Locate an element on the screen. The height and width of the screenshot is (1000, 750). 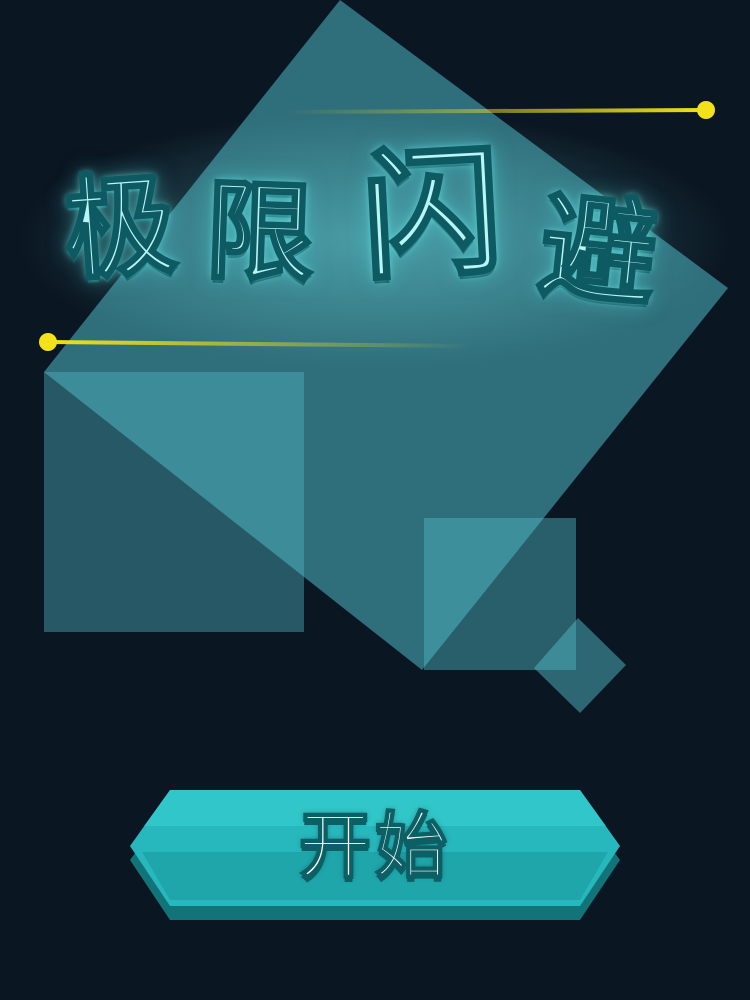
title-char-4: 避 is located at coordinates (598, 251).